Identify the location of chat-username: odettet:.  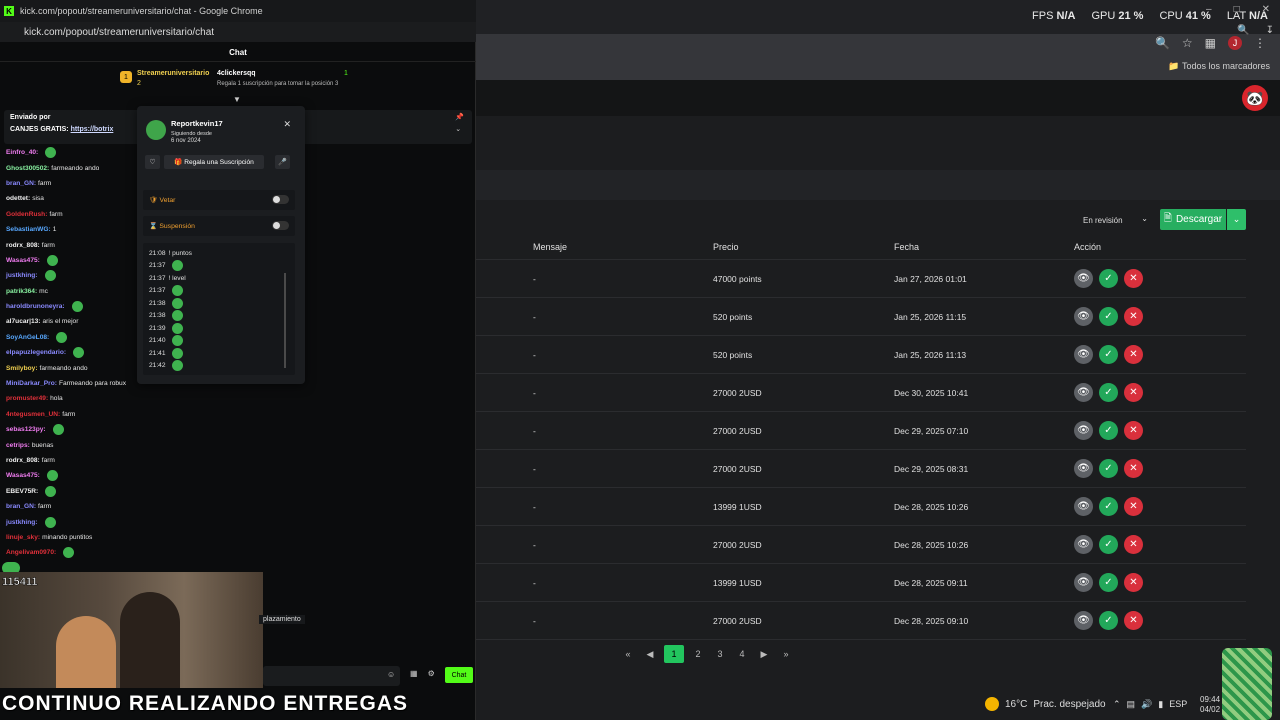
(18, 198).